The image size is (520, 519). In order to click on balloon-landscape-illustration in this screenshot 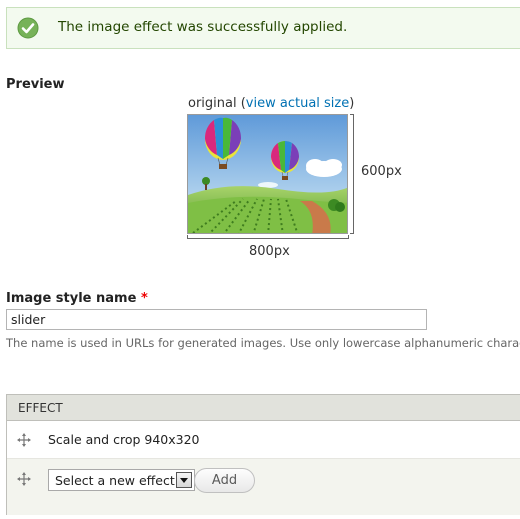, I will do `click(267, 174)`.